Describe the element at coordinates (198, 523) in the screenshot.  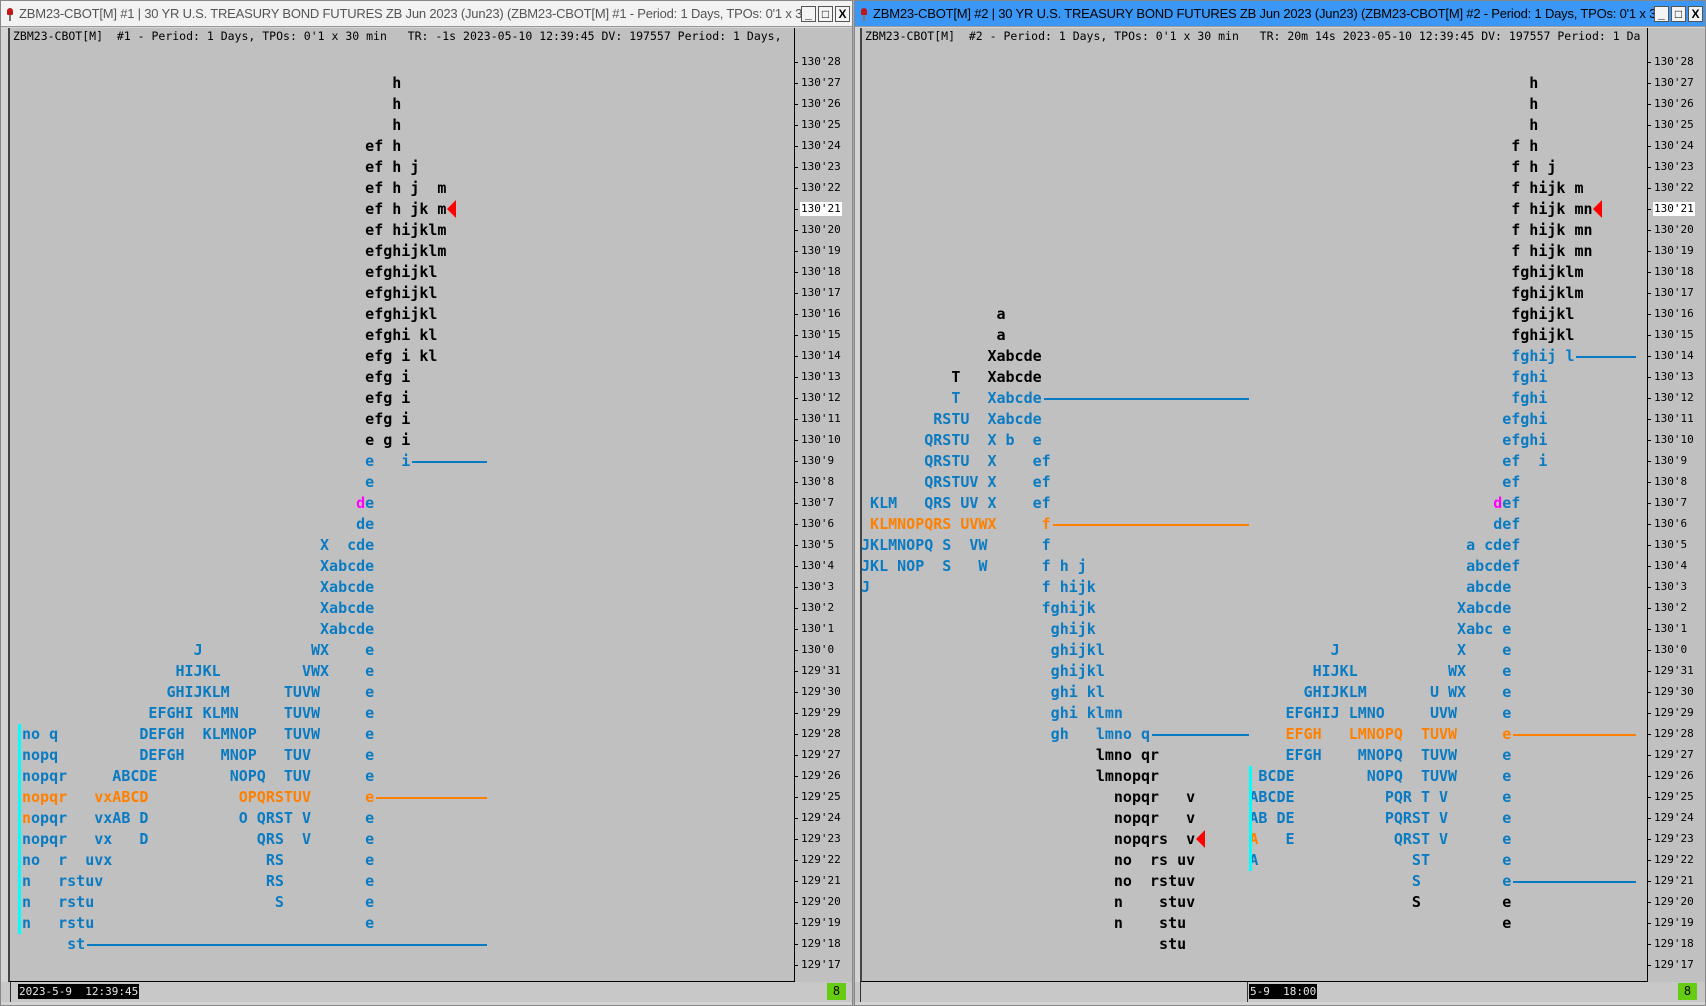
I see `tpo-letters: de` at that location.